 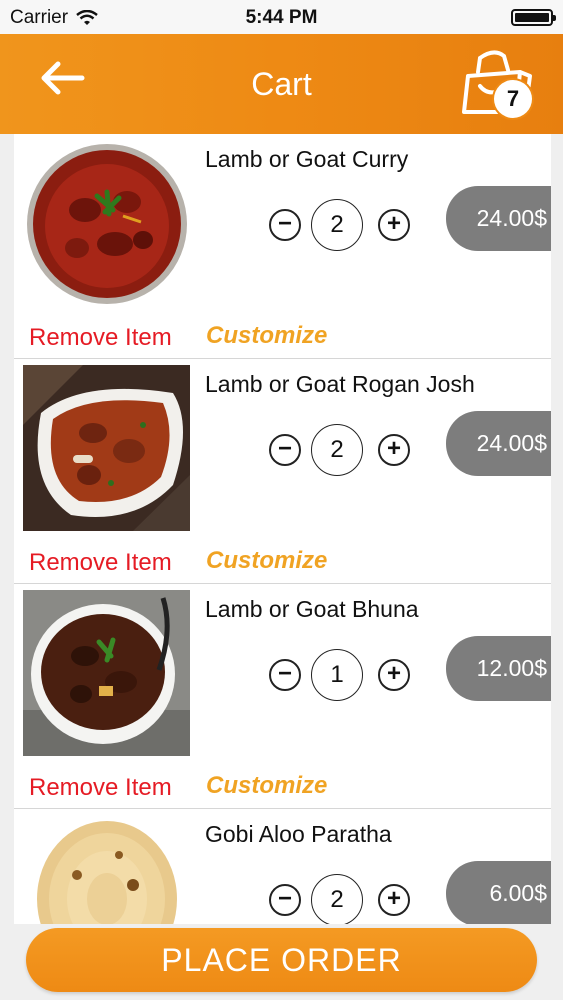 I want to click on cart-item: Gobi Aloo Paratha − 2 + 6.00$, so click(x=282, y=866).